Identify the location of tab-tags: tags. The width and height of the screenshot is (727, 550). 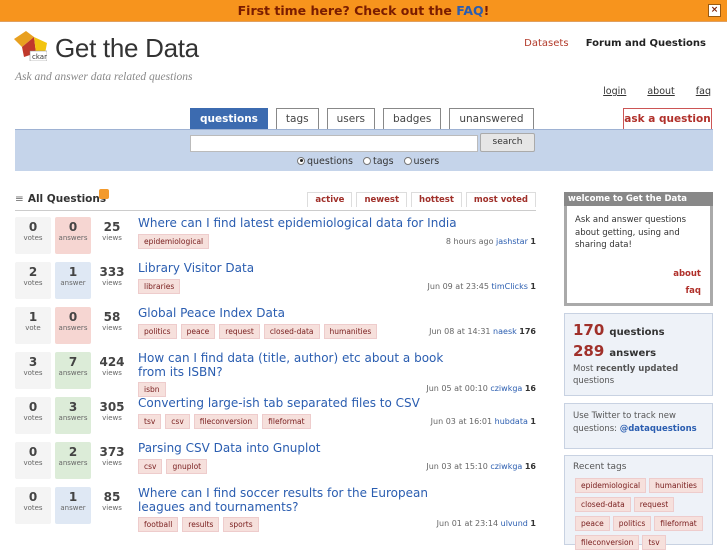
(297, 118).